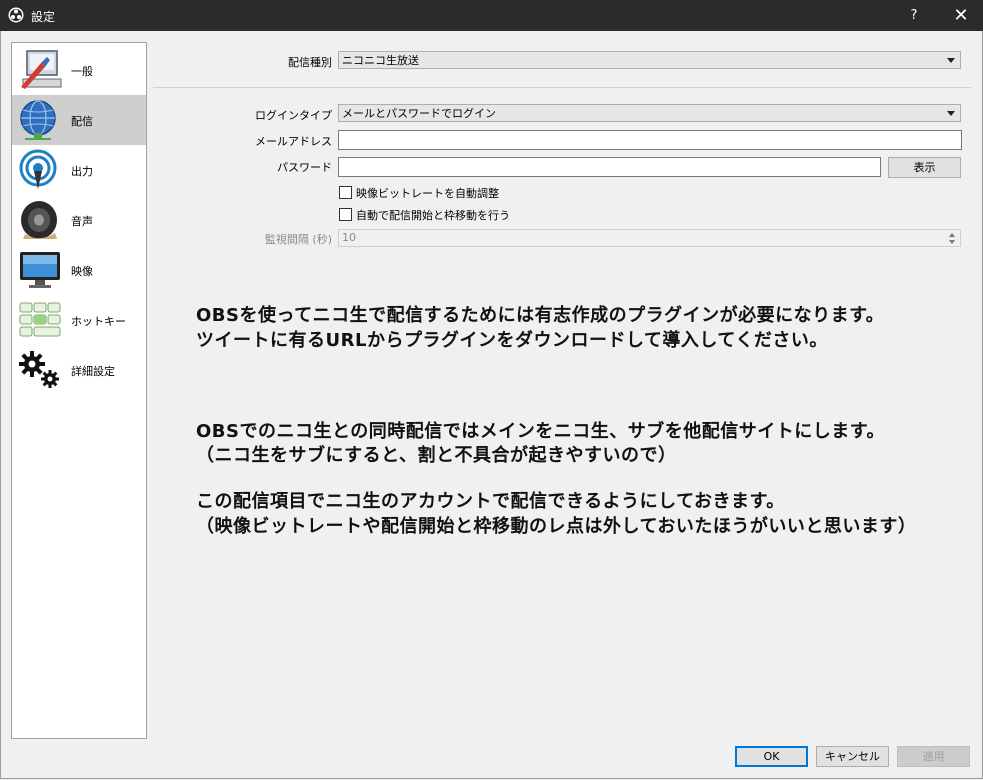  What do you see at coordinates (541, 431) in the screenshot?
I see `annotation-line-3: OBSでのニコ生との同時配信ではメインをニコ生、サブを他配信サイトにします。` at bounding box center [541, 431].